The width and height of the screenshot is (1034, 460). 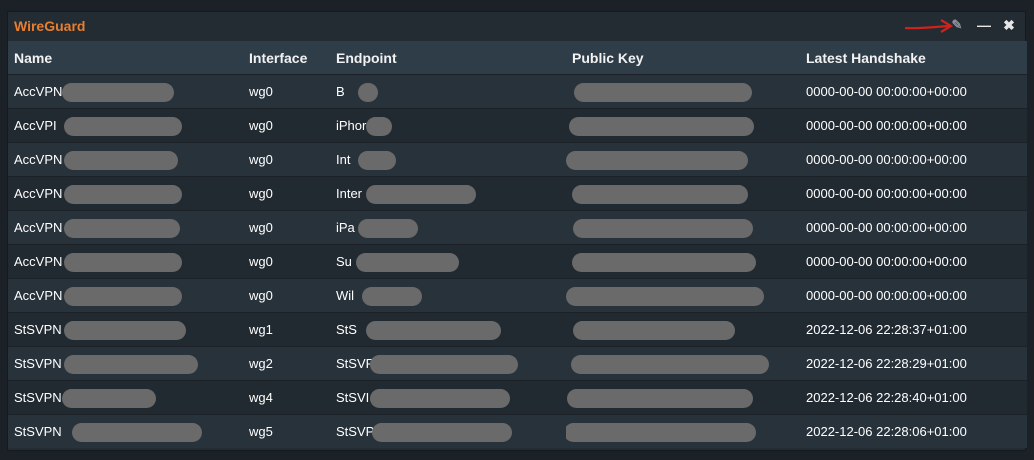 I want to click on cell-endpoint: StS, so click(x=448, y=329).